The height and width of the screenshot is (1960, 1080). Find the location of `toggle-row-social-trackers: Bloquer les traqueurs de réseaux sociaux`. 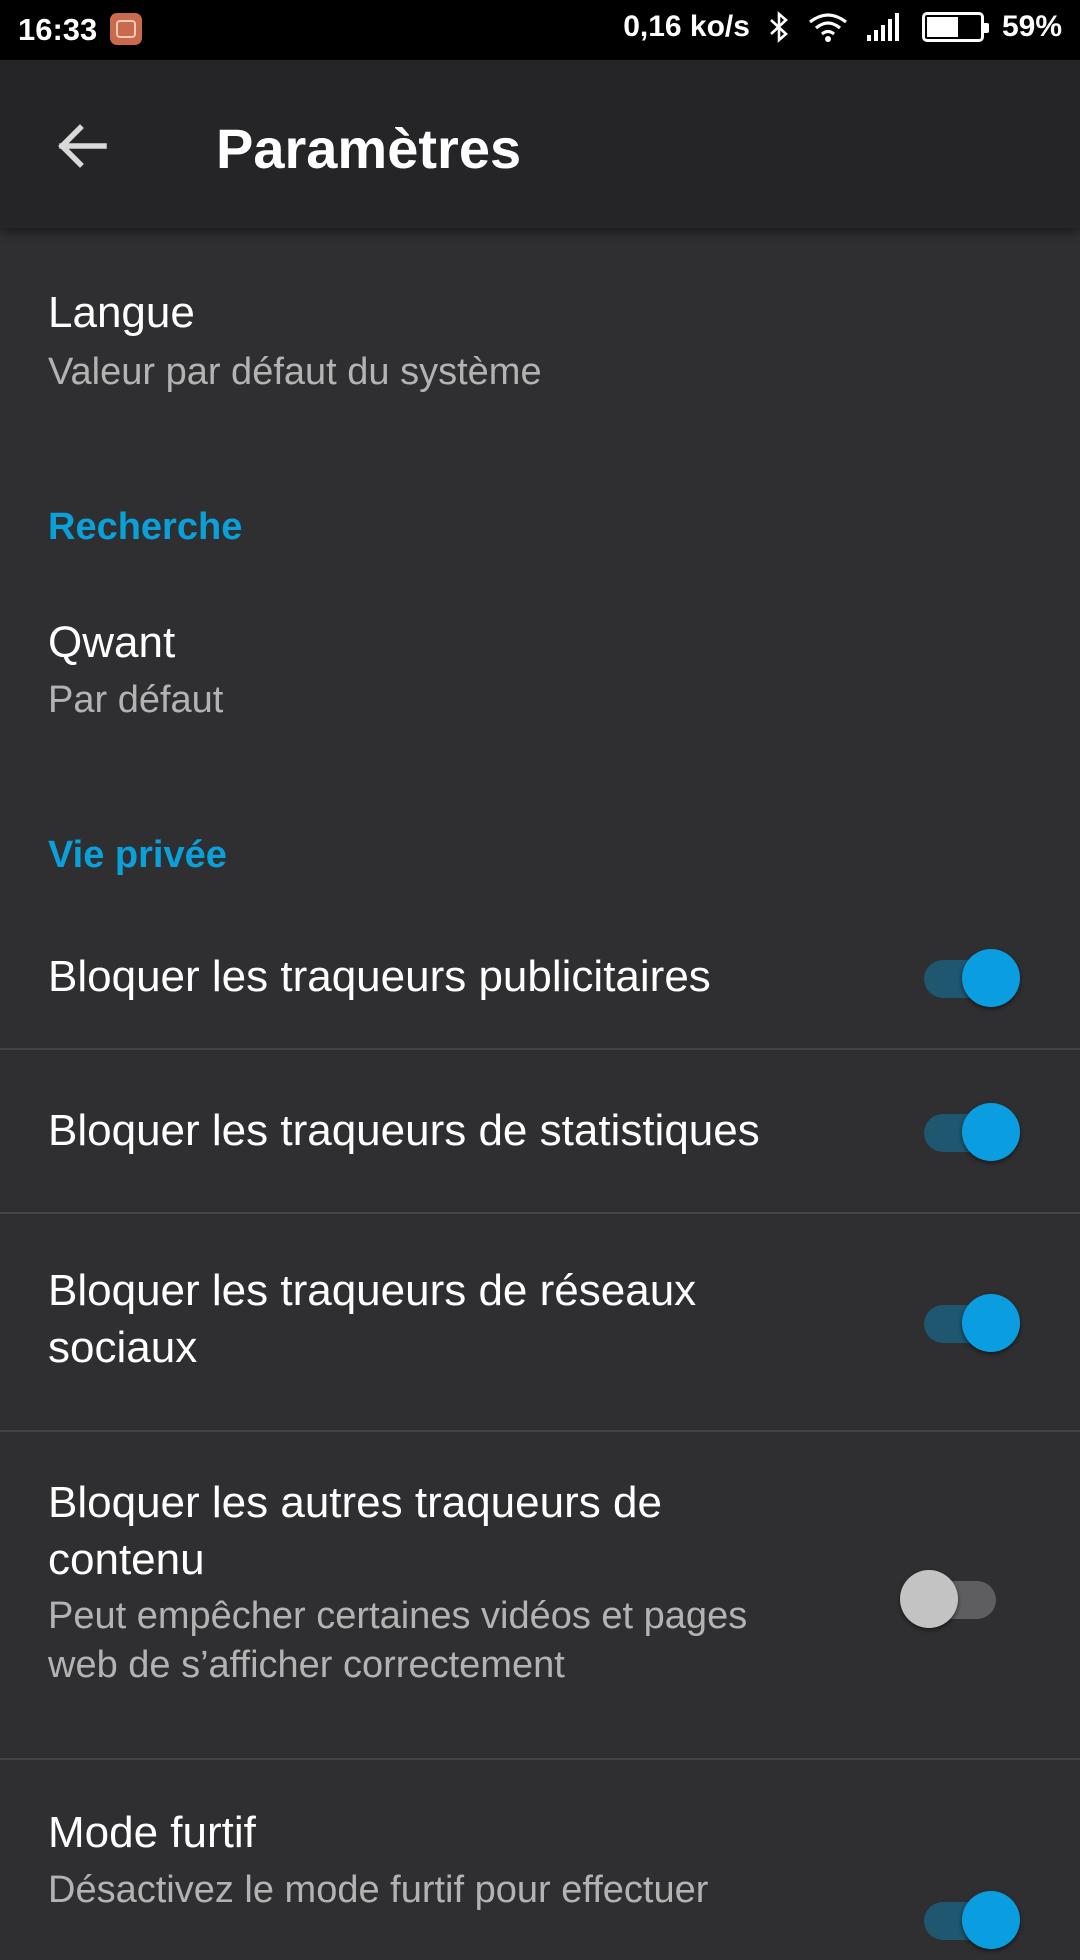

toggle-row-social-trackers: Bloquer les traqueurs de réseaux sociaux is located at coordinates (540, 1322).